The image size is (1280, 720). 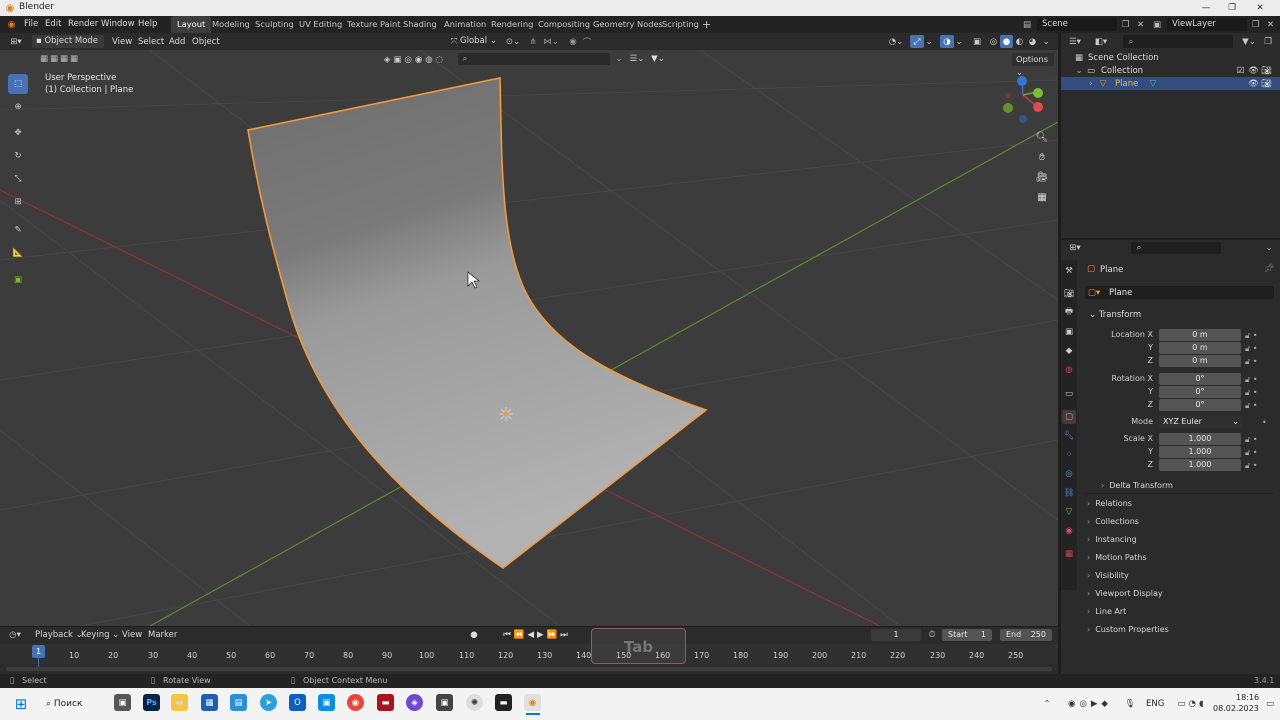 What do you see at coordinates (326, 702) in the screenshot?
I see `store-icon: ▣` at bounding box center [326, 702].